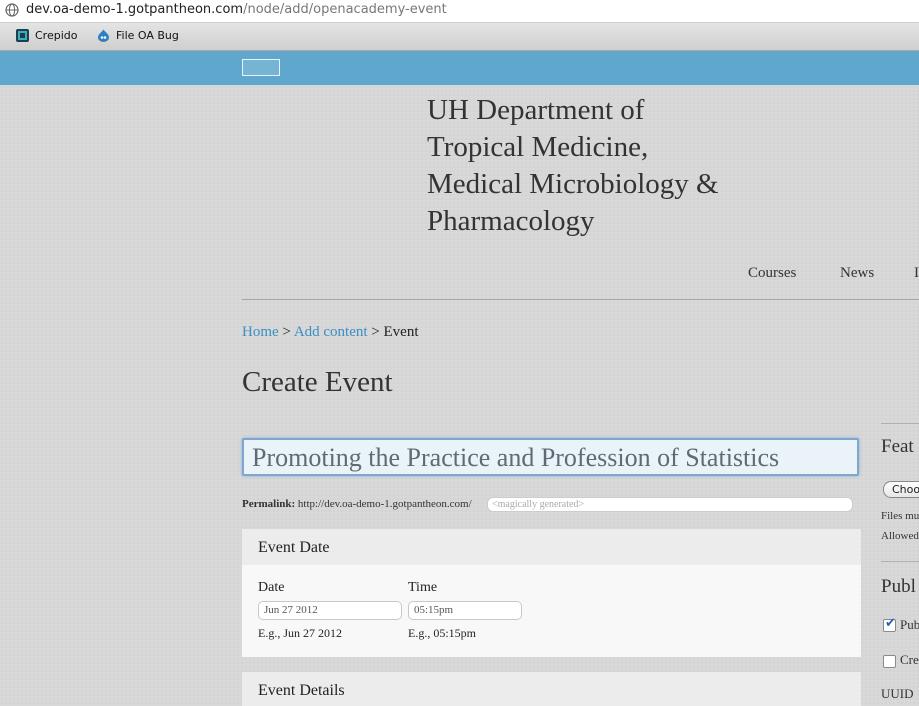 Image resolution: width=919 pixels, height=706 pixels. I want to click on nav-item-more: I, so click(916, 273).